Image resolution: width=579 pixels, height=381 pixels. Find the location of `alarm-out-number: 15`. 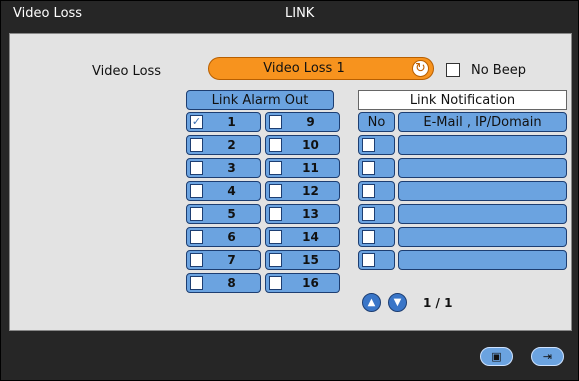

alarm-out-number: 15 is located at coordinates (310, 260).